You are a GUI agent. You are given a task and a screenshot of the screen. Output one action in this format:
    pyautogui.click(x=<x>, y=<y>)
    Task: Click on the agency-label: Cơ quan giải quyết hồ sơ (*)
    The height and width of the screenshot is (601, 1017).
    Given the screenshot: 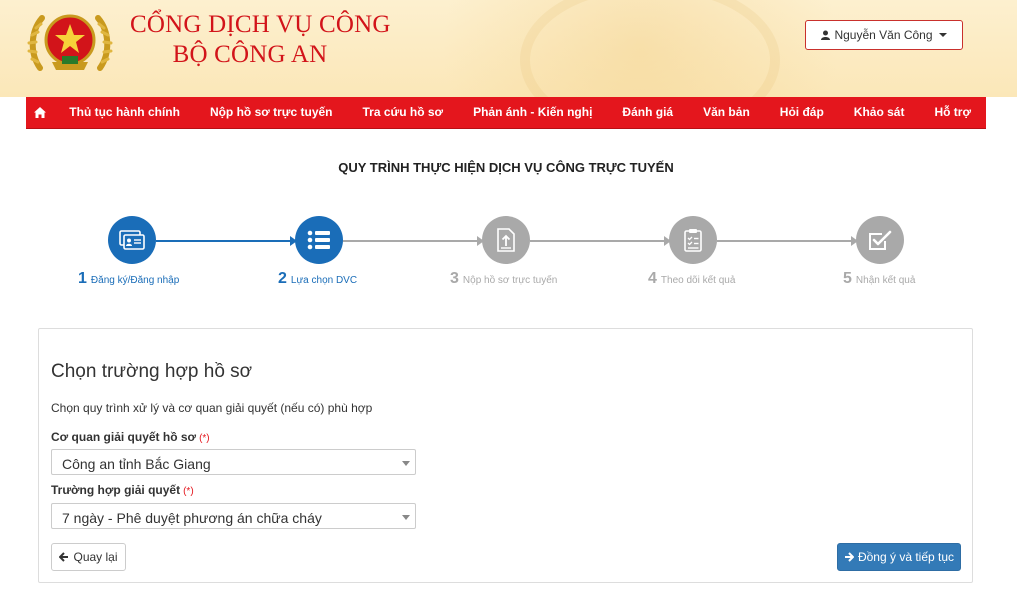 What is the action you would take?
    pyautogui.click(x=130, y=437)
    